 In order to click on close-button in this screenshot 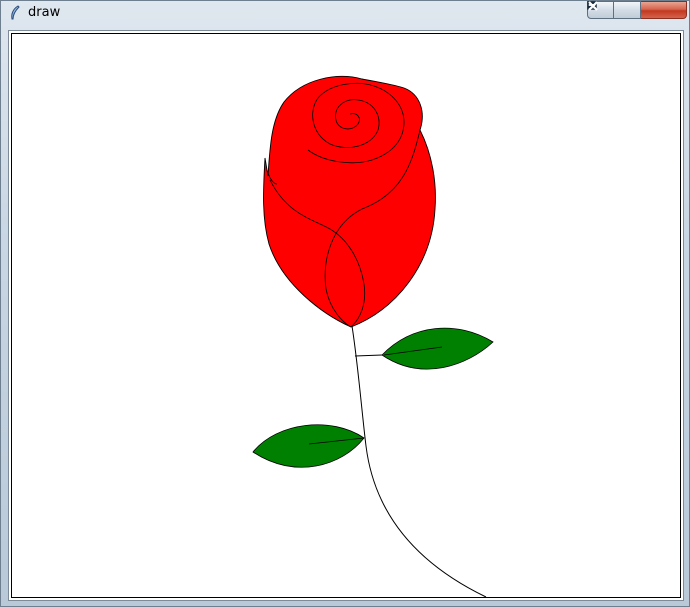, I will do `click(637, 10)`.